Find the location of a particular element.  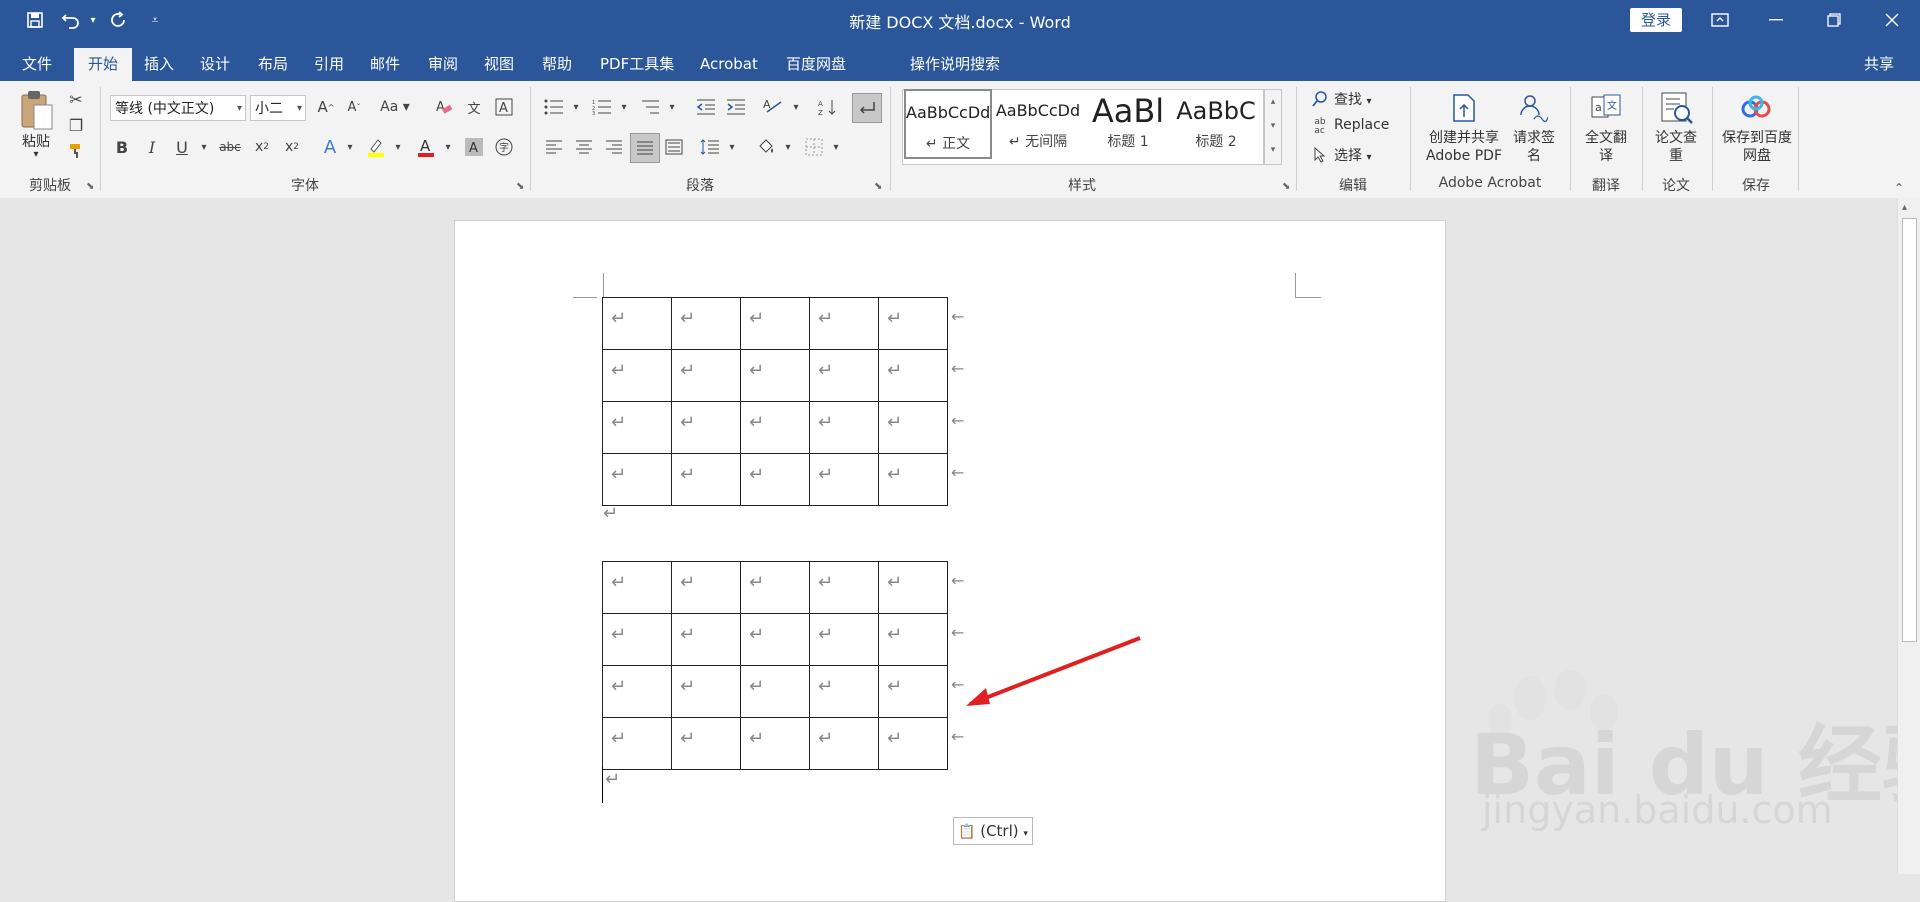

tab-view: 视图 is located at coordinates (499, 64).